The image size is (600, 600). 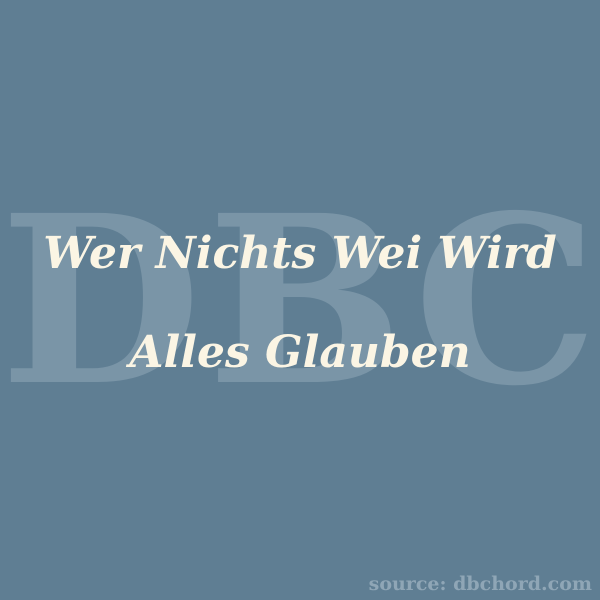 What do you see at coordinates (480, 584) in the screenshot?
I see `source-credit: source: dbchord.com` at bounding box center [480, 584].